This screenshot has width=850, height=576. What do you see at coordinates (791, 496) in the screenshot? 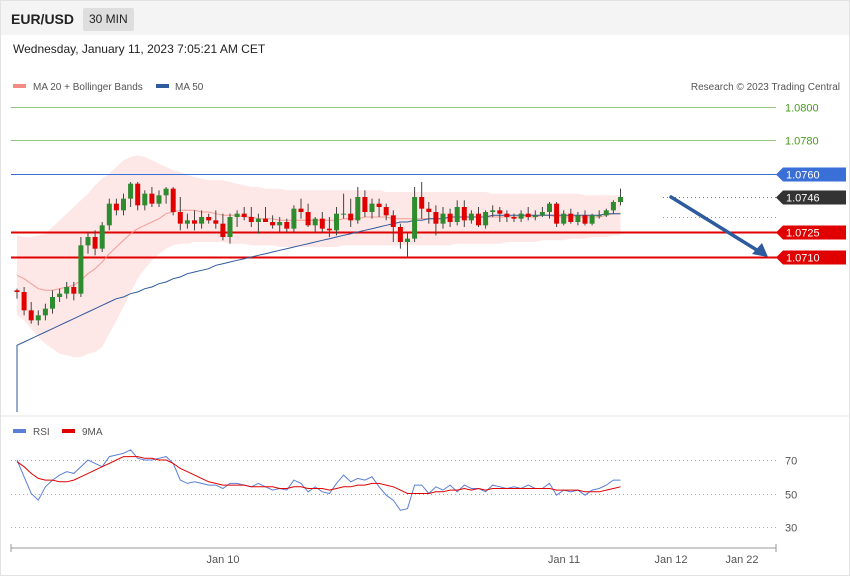
I see `rsi-tick-label: 50` at bounding box center [791, 496].